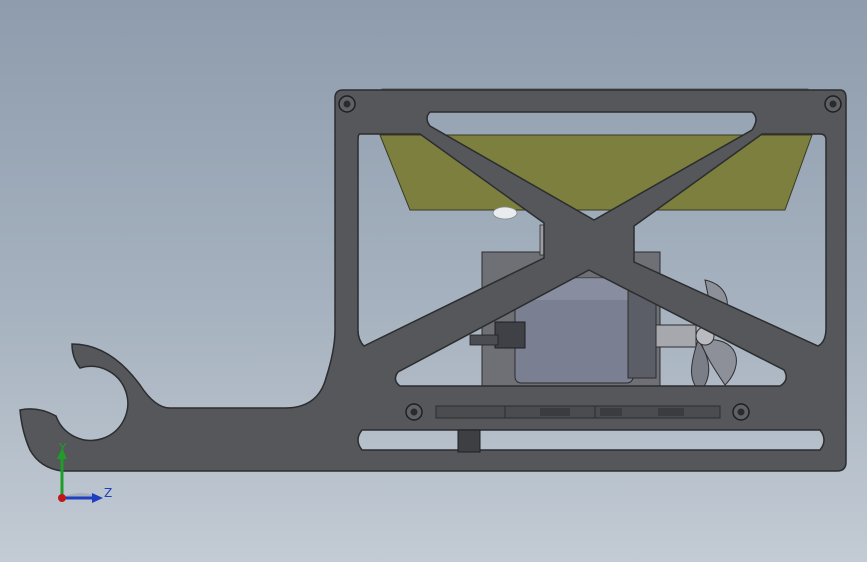  What do you see at coordinates (62, 448) in the screenshot?
I see `y-axis-label: Y` at bounding box center [62, 448].